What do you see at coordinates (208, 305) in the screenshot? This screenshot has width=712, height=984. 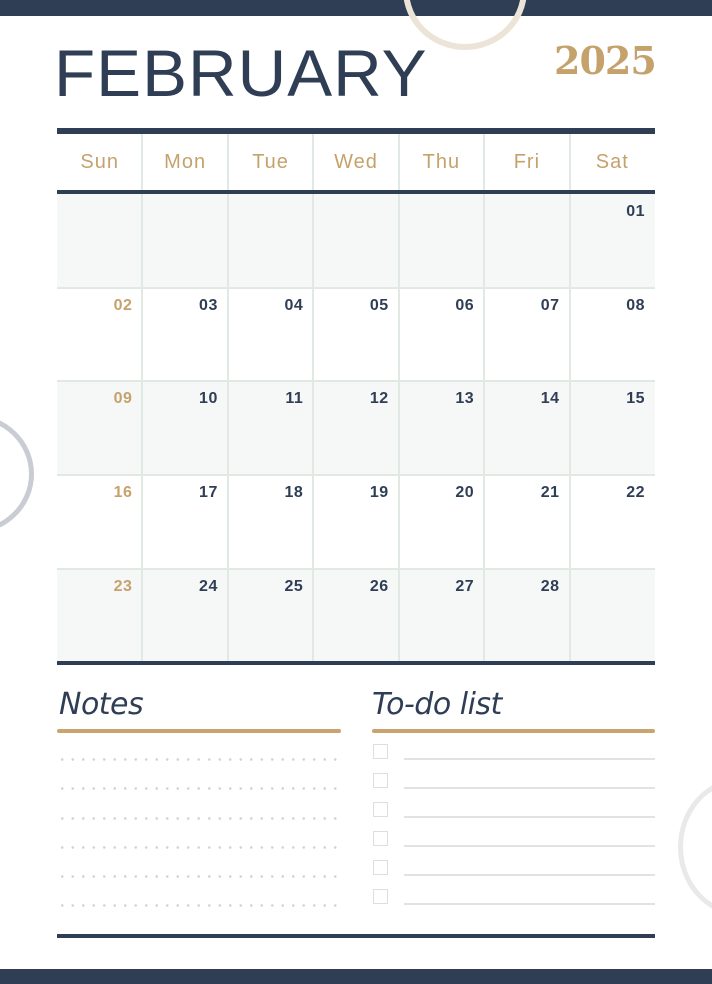 I see `day-number: 03` at bounding box center [208, 305].